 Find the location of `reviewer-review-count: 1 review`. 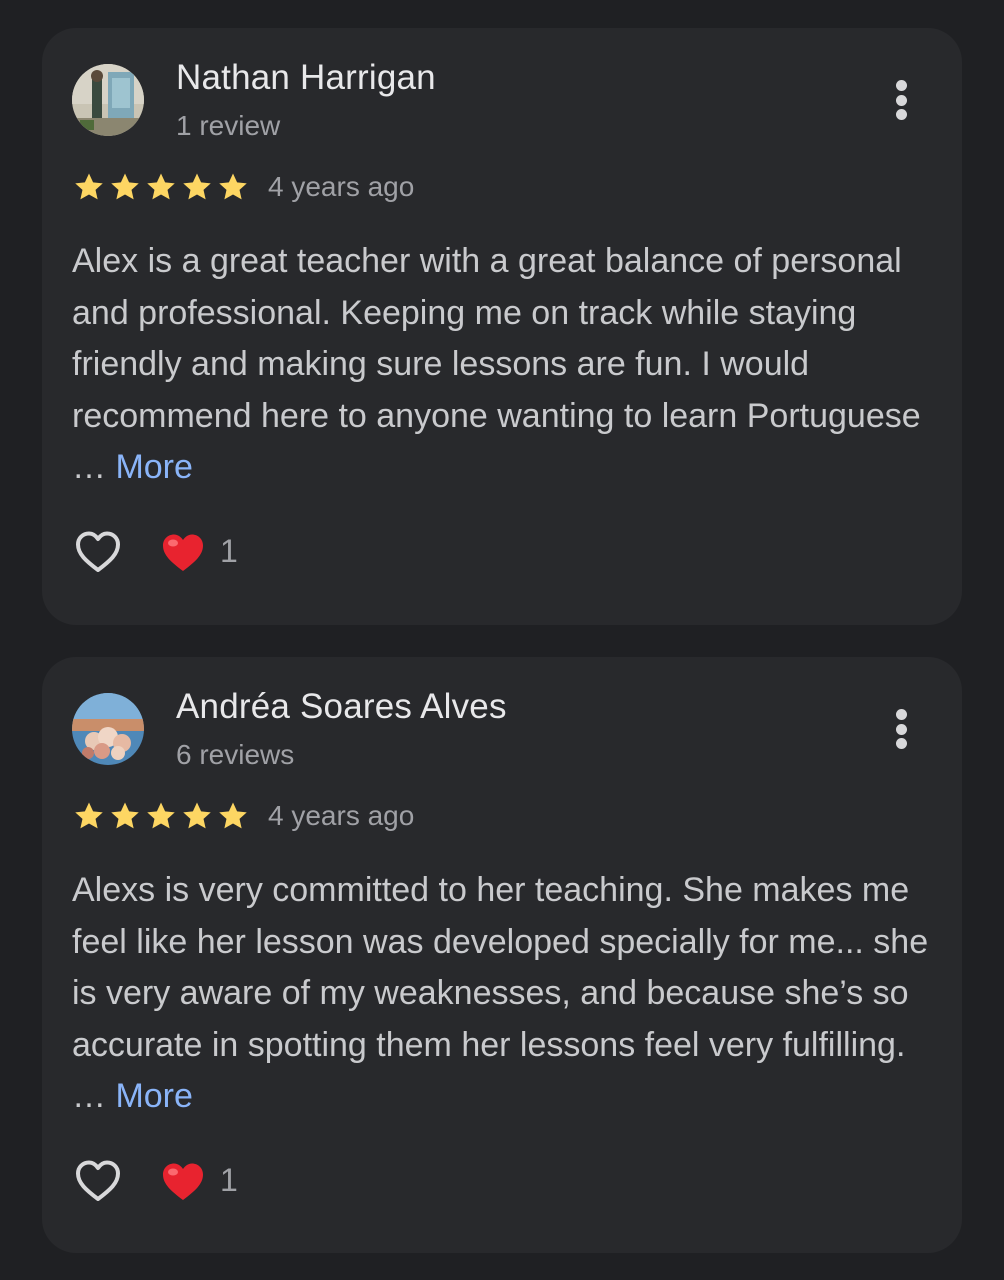

reviewer-review-count: 1 review is located at coordinates (228, 125).